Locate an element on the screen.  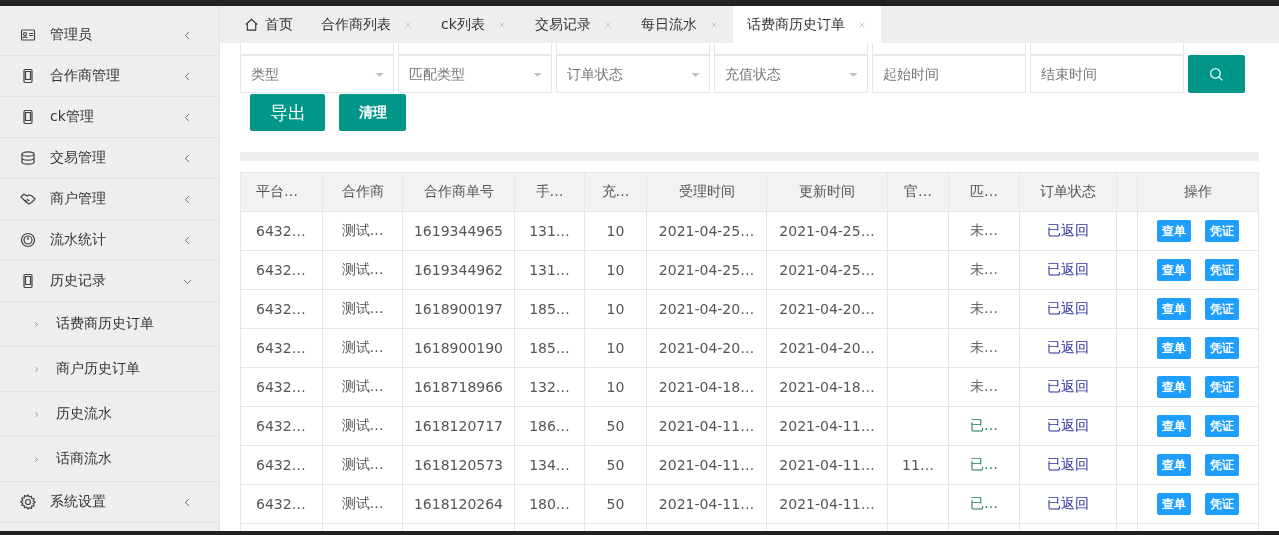
sidebar-item: 历史记录 is located at coordinates (109, 281).